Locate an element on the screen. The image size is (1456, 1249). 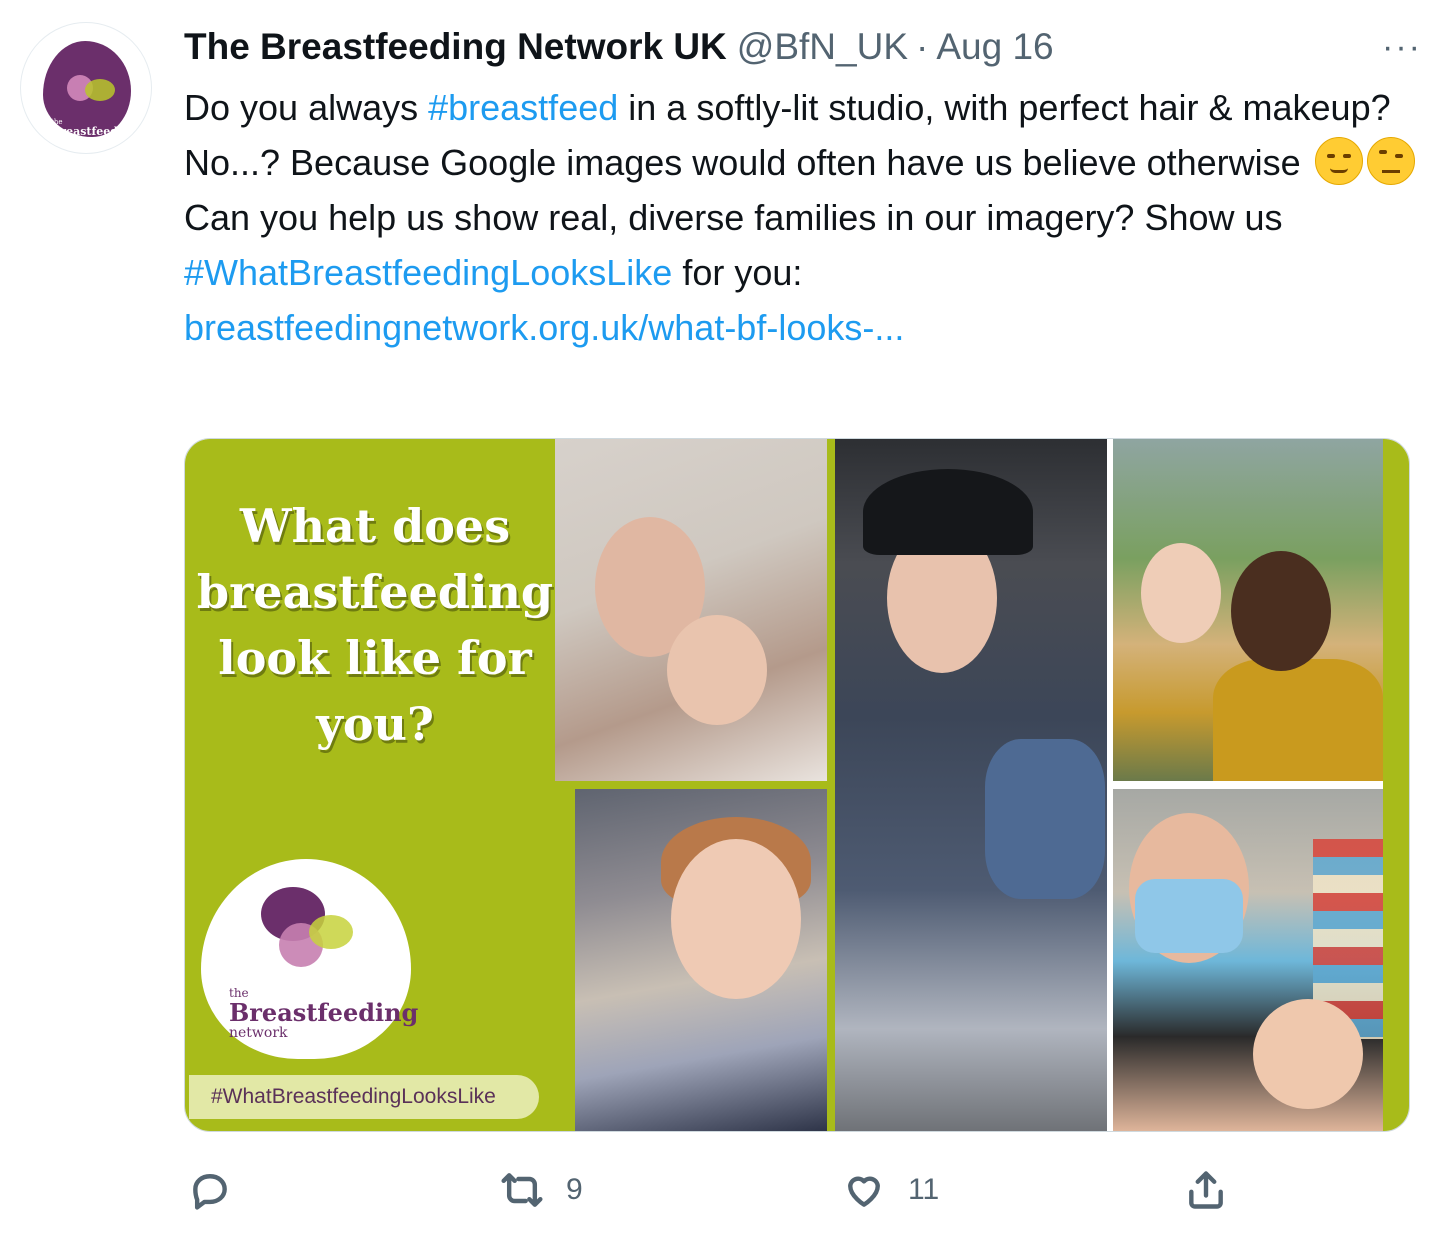
like-icon is located at coordinates (864, 1191).